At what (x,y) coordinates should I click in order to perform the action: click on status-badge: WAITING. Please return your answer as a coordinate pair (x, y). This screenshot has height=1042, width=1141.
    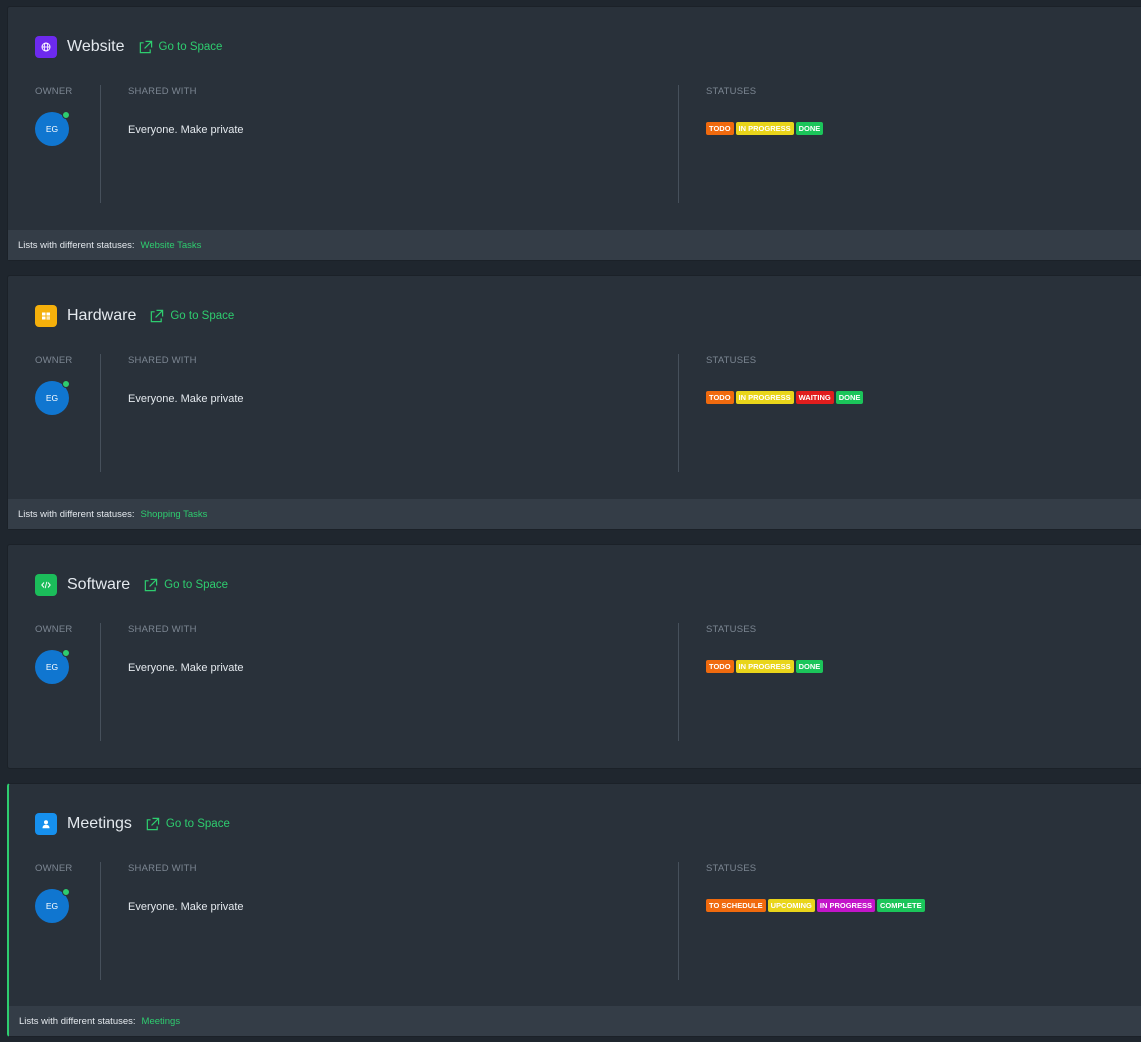
    Looking at the image, I should click on (814, 397).